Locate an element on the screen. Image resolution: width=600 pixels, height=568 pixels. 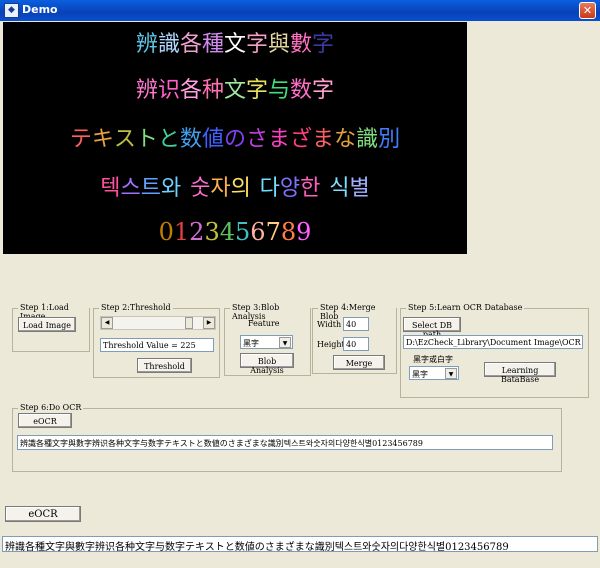
load-image-button: Load Image is located at coordinates (47, 324).